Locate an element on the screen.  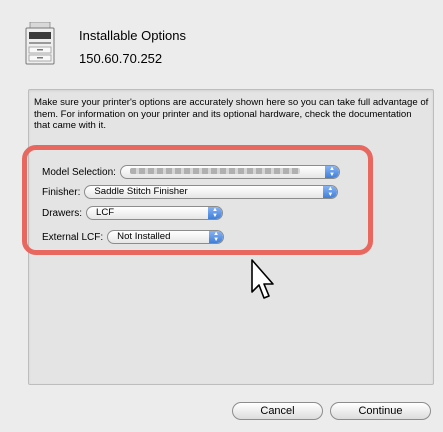
finisher-row: Finisher: Saddle Stitch Finisher ▲ ▼ is located at coordinates (190, 192).